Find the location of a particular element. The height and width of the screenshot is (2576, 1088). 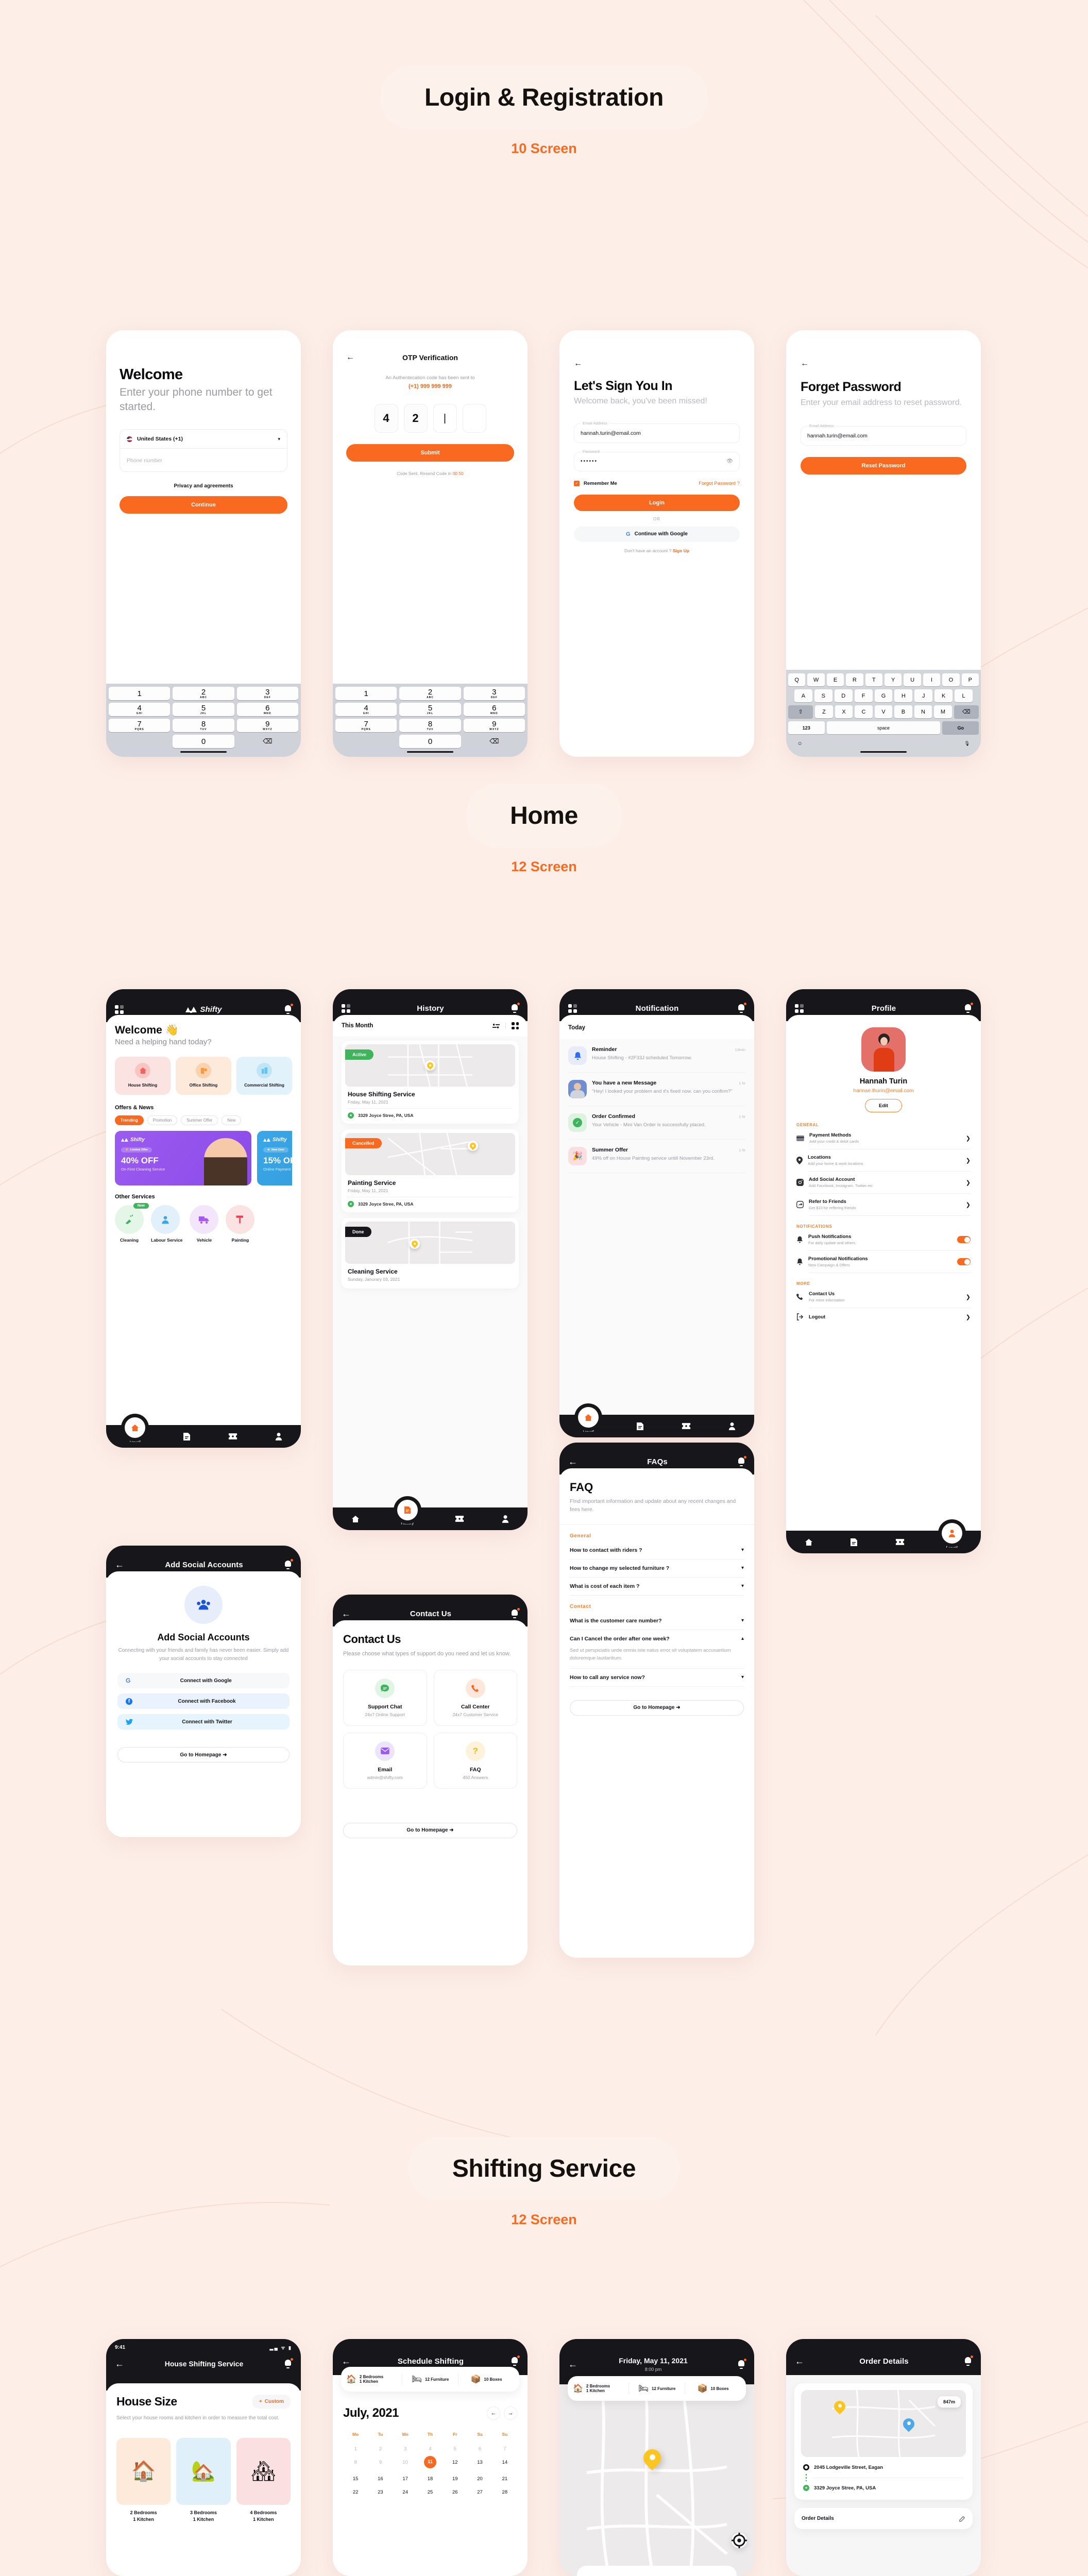

key-2: 2 ABC is located at coordinates (430, 693).